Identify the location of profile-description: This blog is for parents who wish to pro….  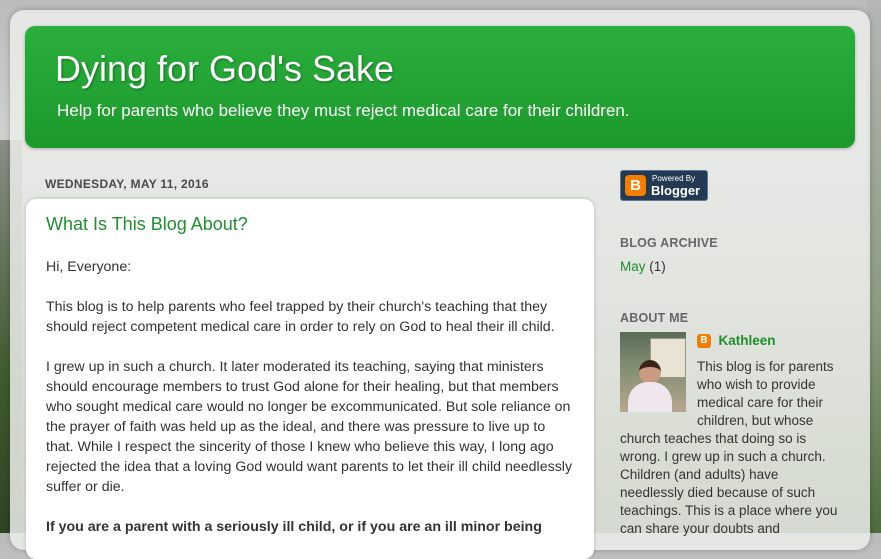
(729, 448).